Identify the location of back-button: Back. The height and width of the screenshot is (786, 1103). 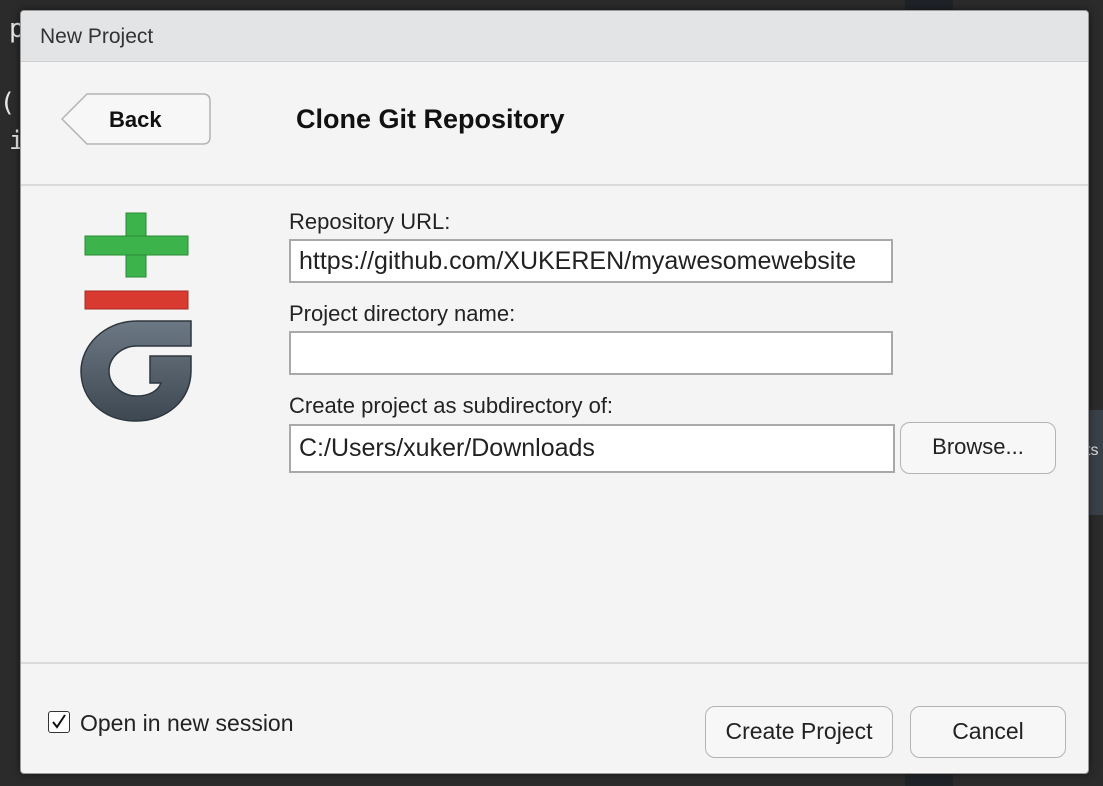
(136, 119).